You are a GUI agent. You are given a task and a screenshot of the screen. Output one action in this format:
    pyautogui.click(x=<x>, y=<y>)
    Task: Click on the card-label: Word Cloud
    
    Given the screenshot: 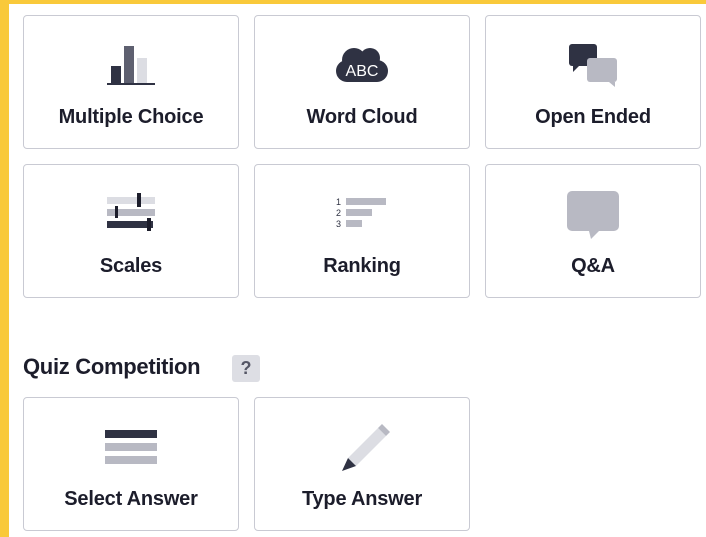 What is the action you would take?
    pyautogui.click(x=362, y=117)
    